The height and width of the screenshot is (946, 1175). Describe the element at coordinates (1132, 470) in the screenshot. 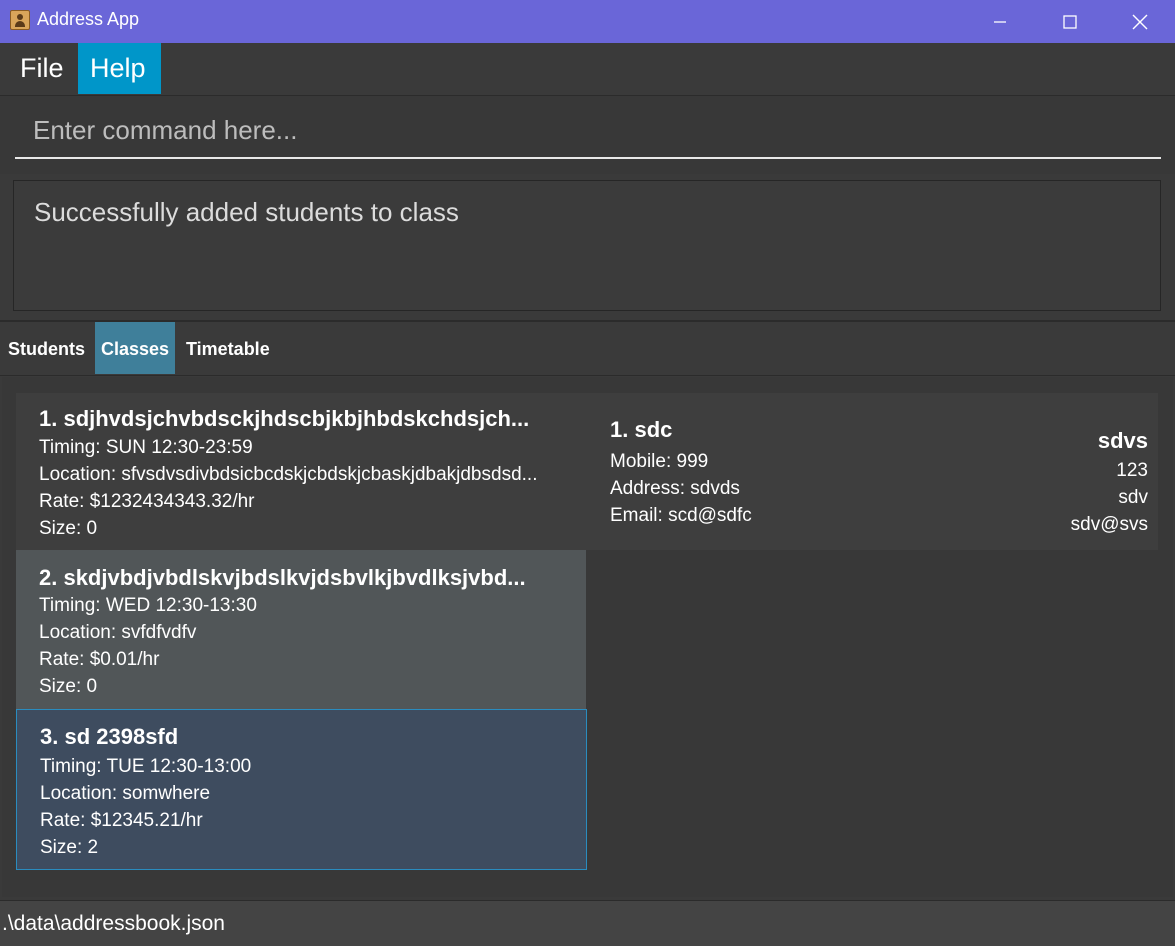

I see `parent-phone: 123` at that location.